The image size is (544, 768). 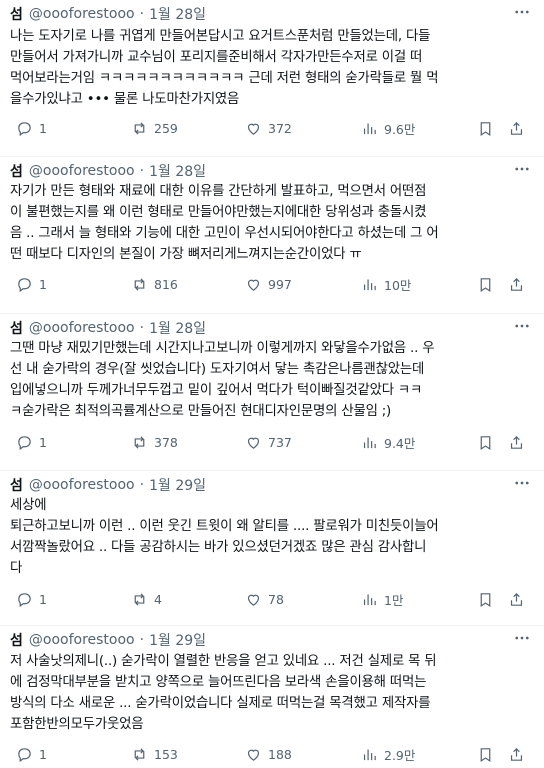 What do you see at coordinates (382, 599) in the screenshot?
I see `views-button: 1만` at bounding box center [382, 599].